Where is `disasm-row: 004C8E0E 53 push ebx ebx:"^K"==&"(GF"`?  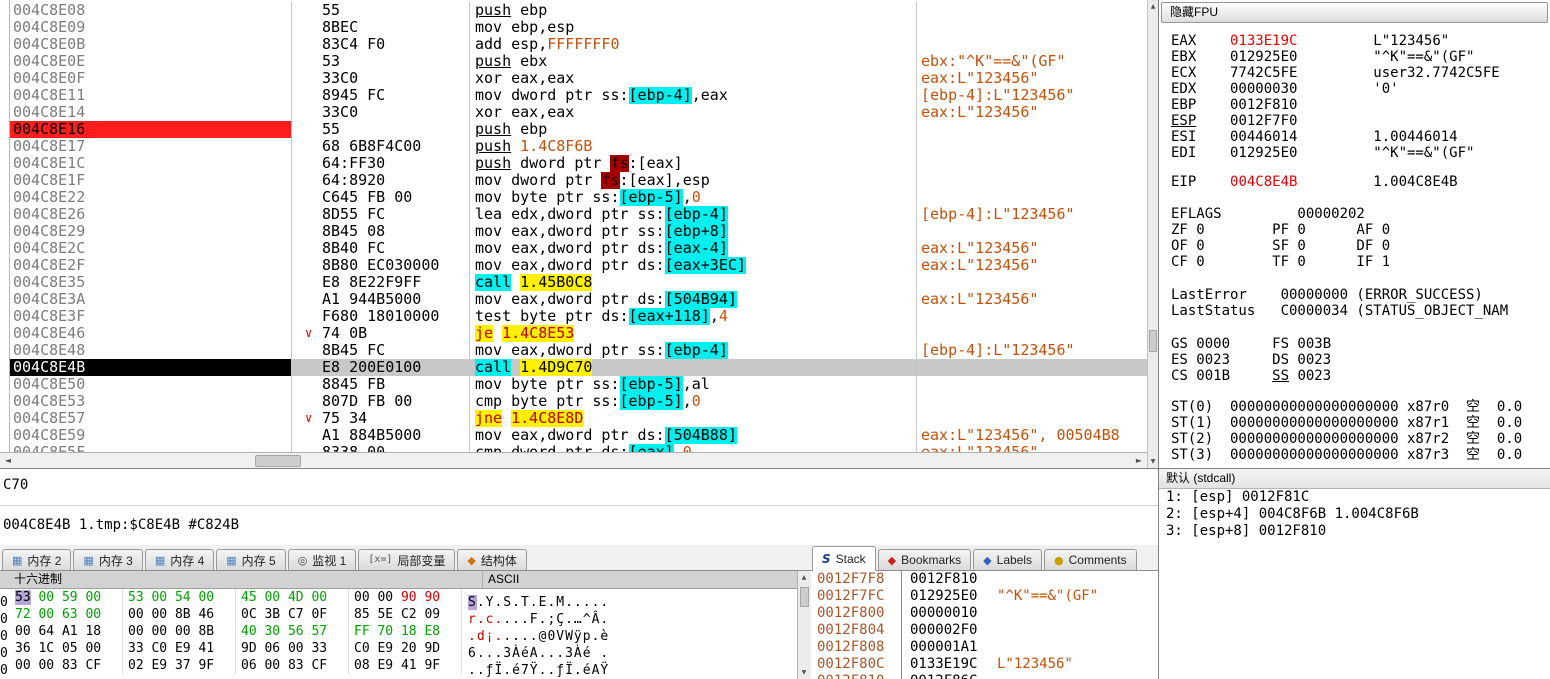
disasm-row: 004C8E0E 53 push ebx ebx:"^K"==&"(GF" is located at coordinates (578, 61).